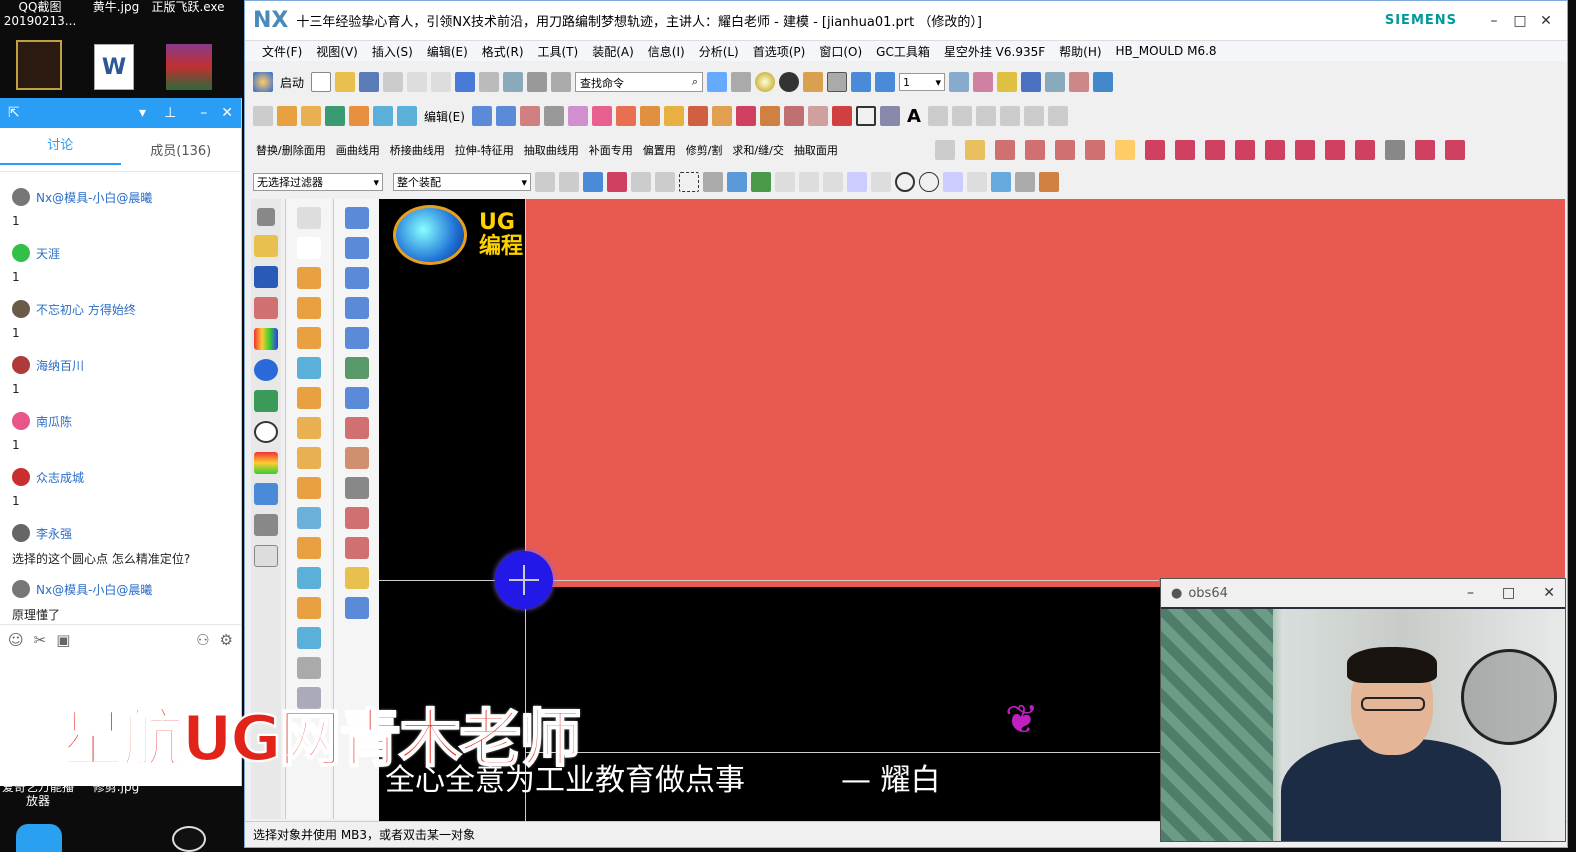 This screenshot has width=1576, height=852. I want to click on feature-tool-6-icon, so click(308, 368).